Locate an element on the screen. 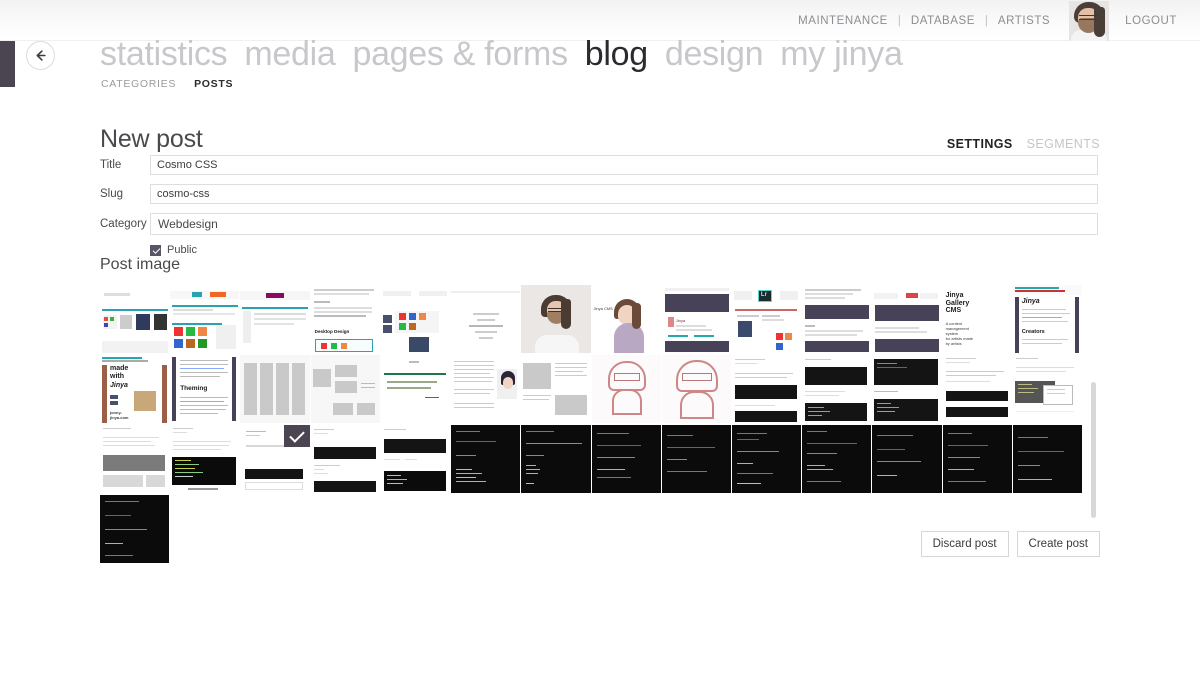 This screenshot has width=1200, height=675. post-image-label: Post image is located at coordinates (140, 264).